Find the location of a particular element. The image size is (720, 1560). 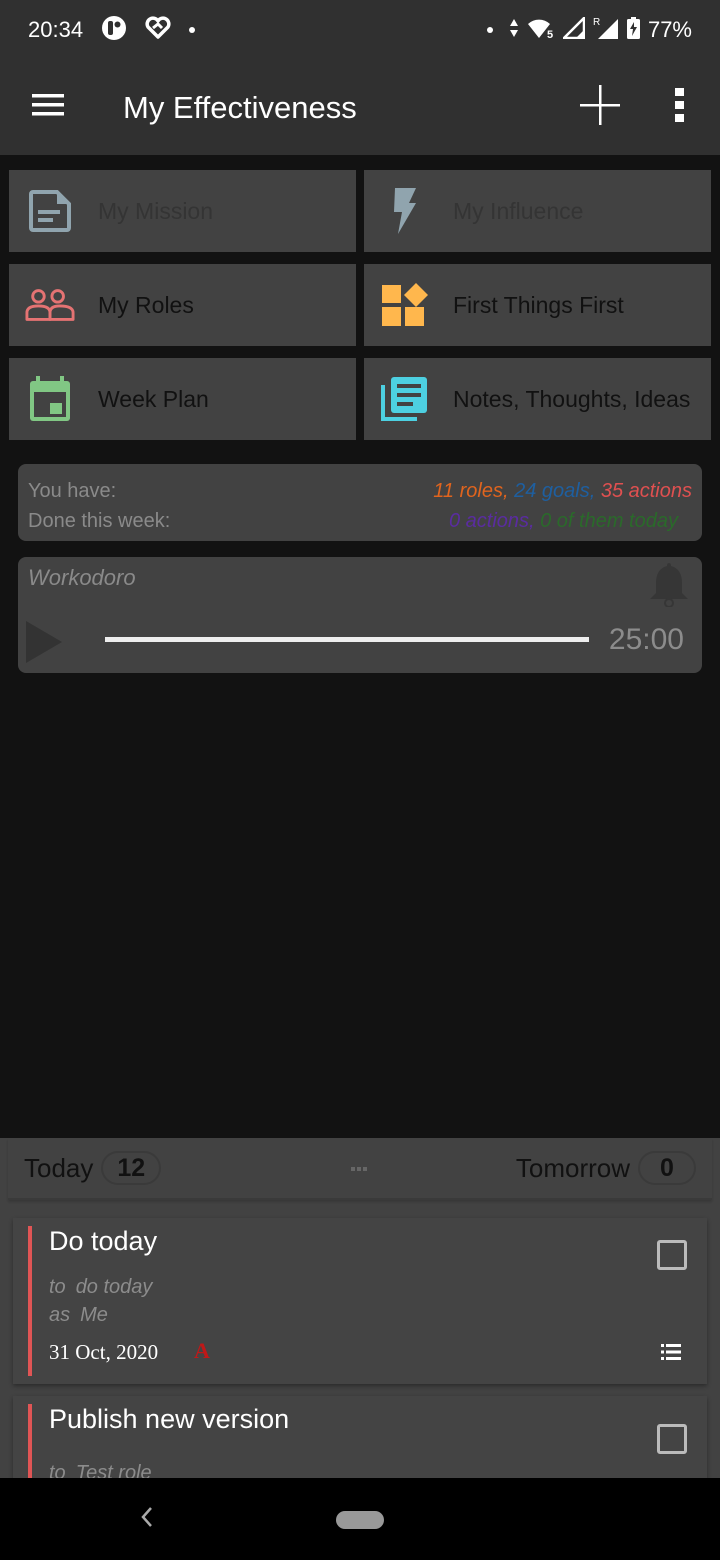

task-goal: Test role is located at coordinates (113, 1470).